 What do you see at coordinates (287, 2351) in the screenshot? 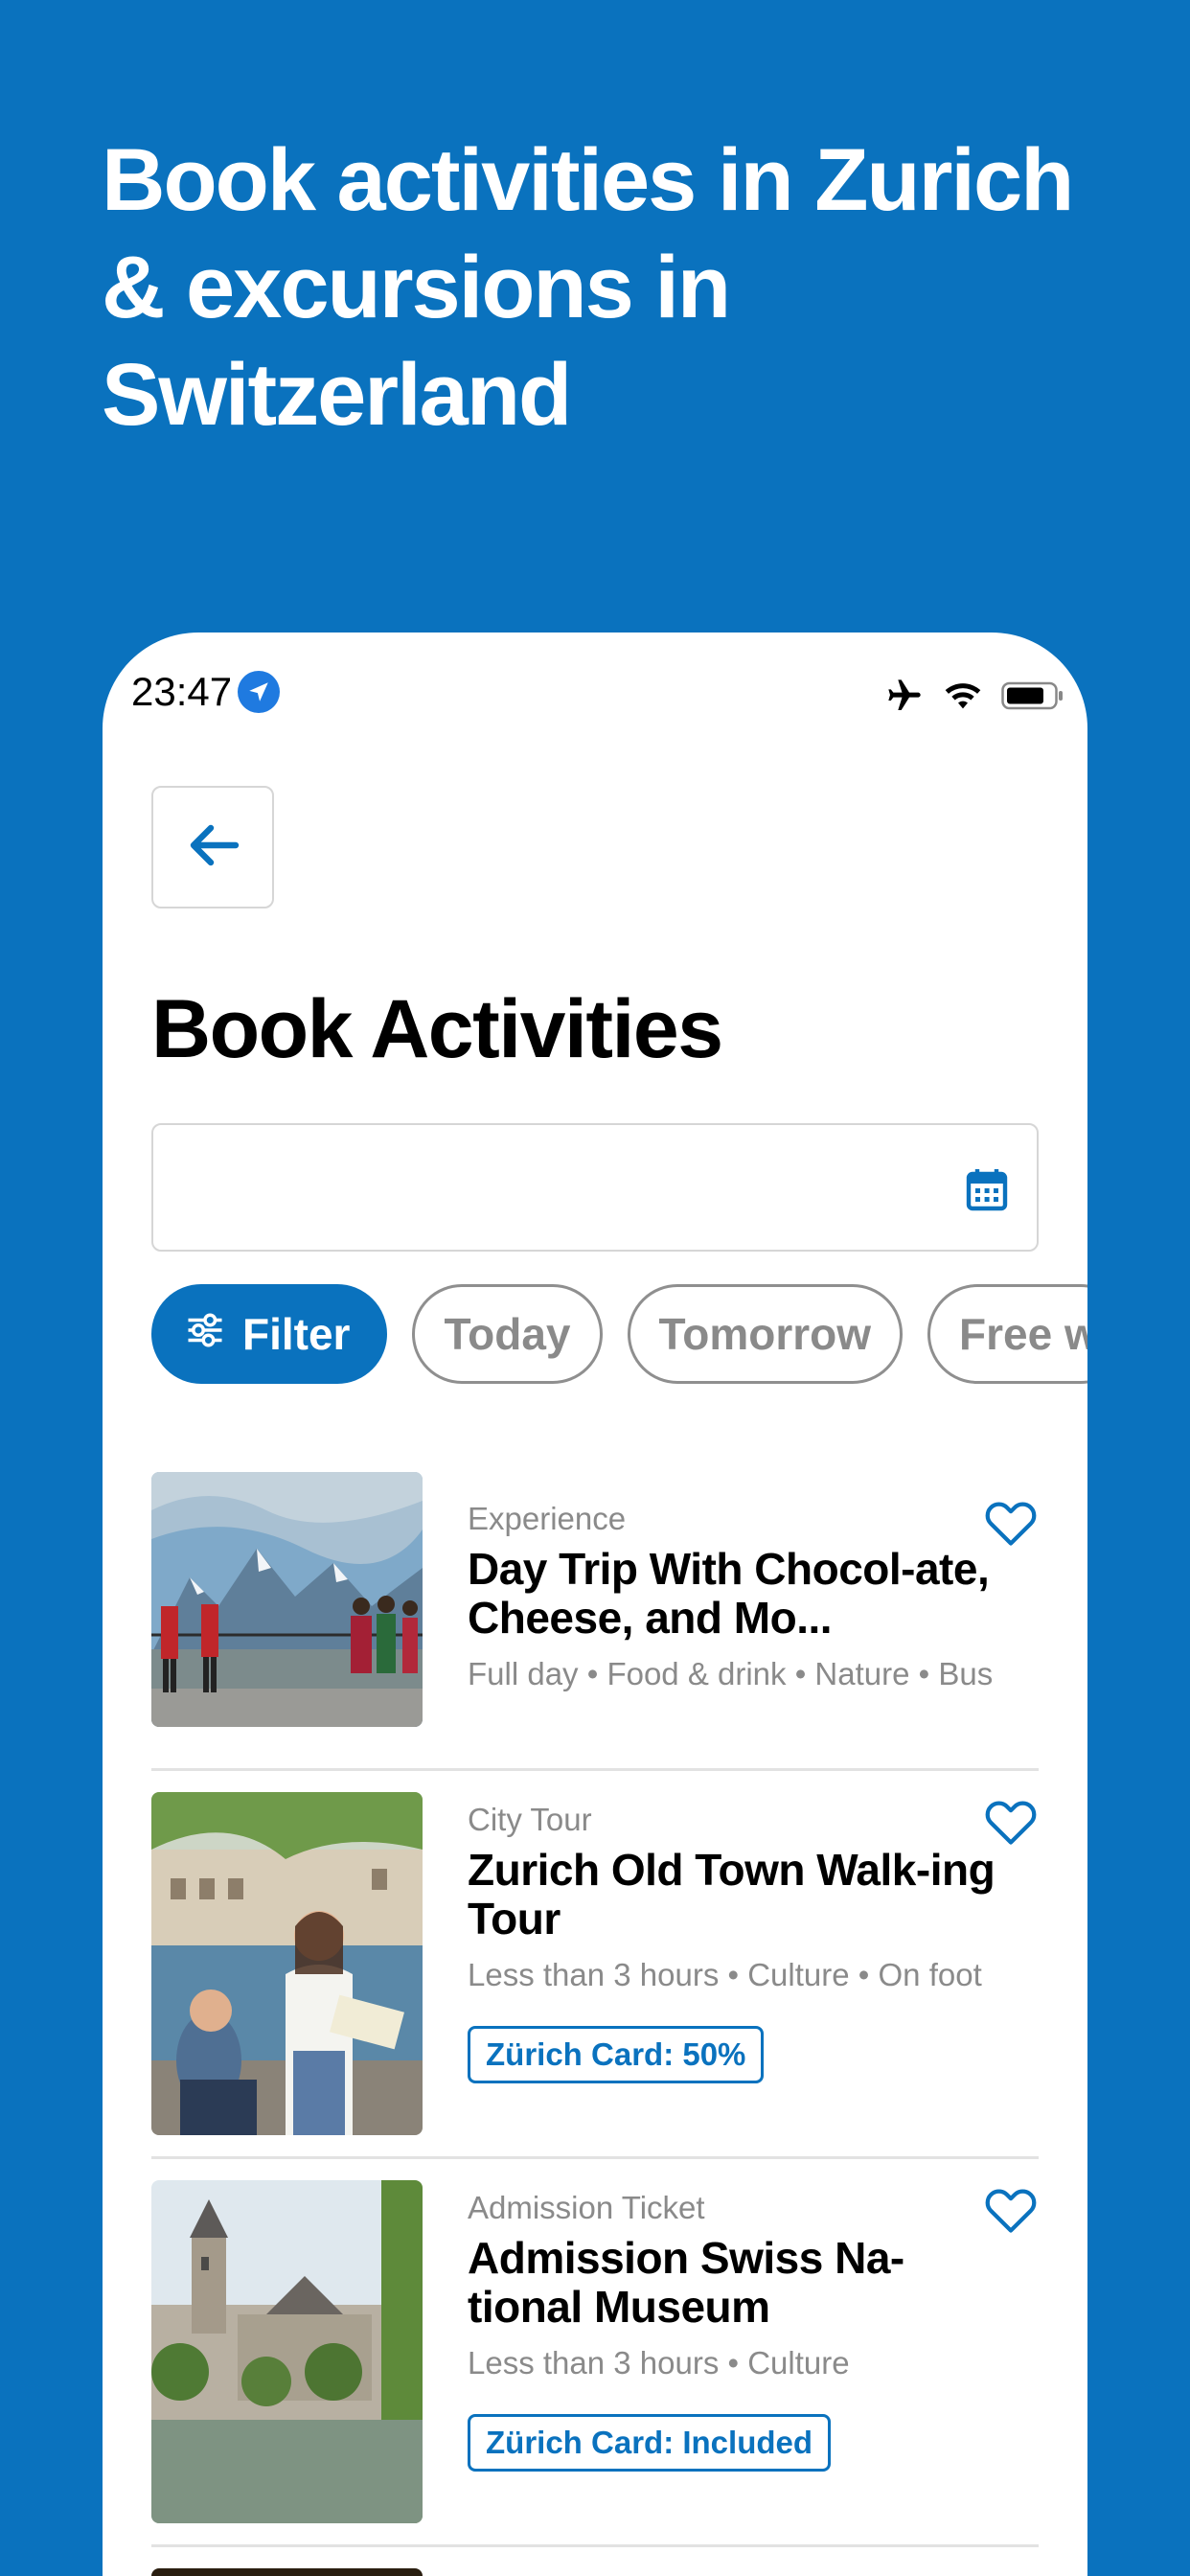
I see `activity-image-museum` at bounding box center [287, 2351].